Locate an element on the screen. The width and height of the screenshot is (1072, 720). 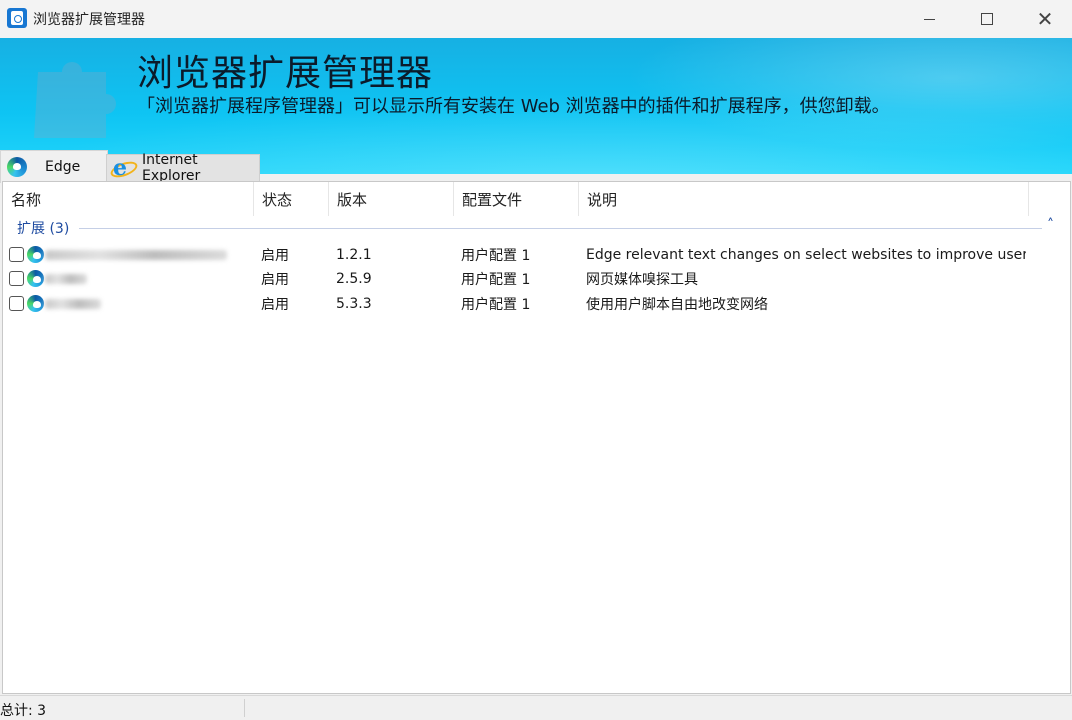
minimize-button is located at coordinates (929, 19).